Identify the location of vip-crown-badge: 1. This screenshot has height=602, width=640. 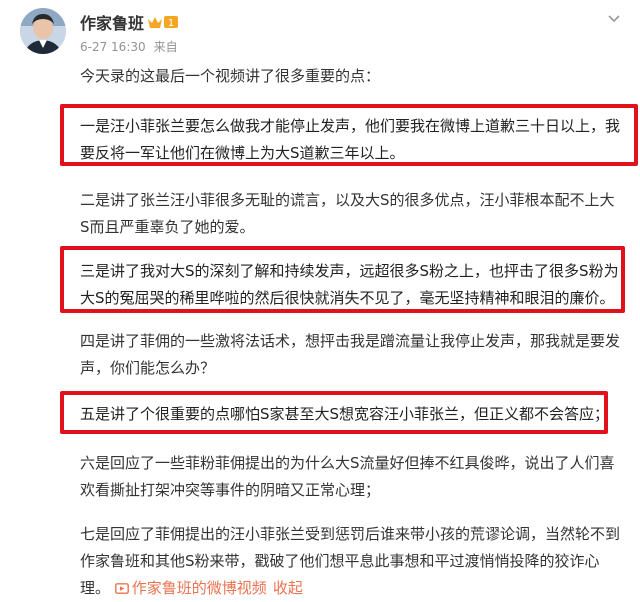
(163, 22).